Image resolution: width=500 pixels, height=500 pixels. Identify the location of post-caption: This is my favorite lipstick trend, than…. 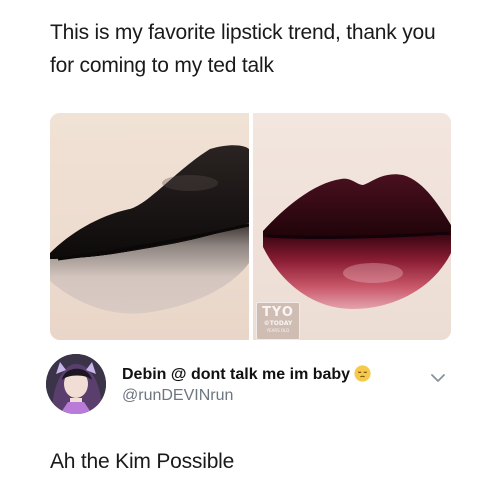
(243, 49).